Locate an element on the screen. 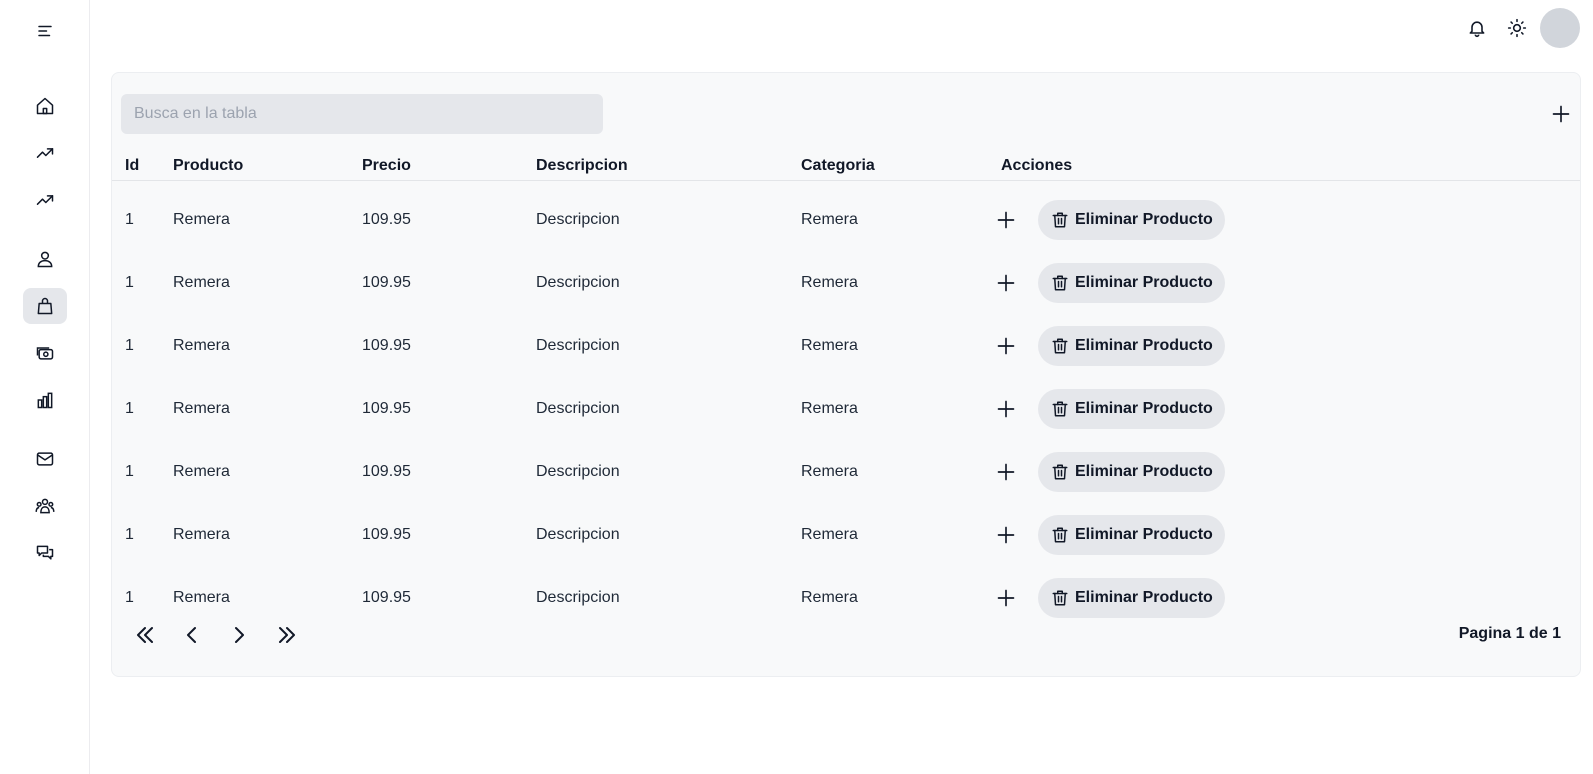 This screenshot has width=1593, height=774. bar-chart-icon is located at coordinates (45, 400).